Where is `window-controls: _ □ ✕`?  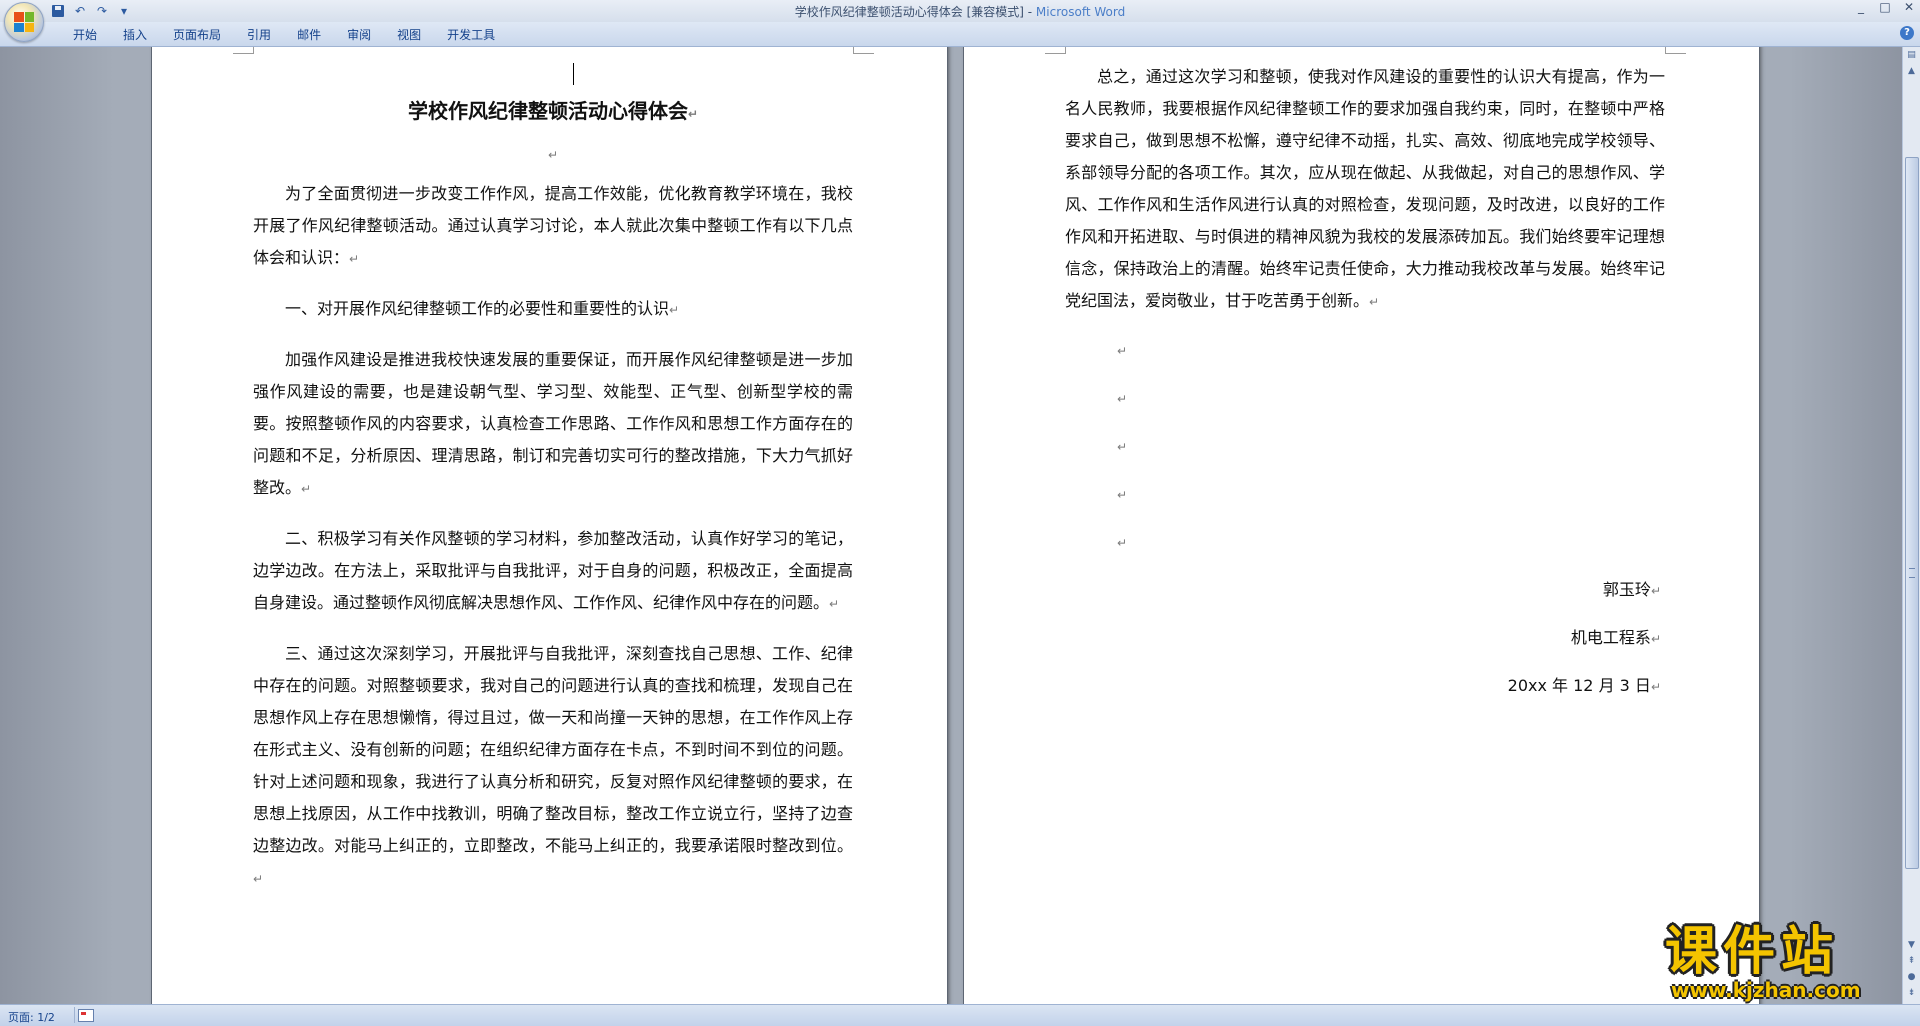 window-controls: _ □ ✕ is located at coordinates (1885, 7).